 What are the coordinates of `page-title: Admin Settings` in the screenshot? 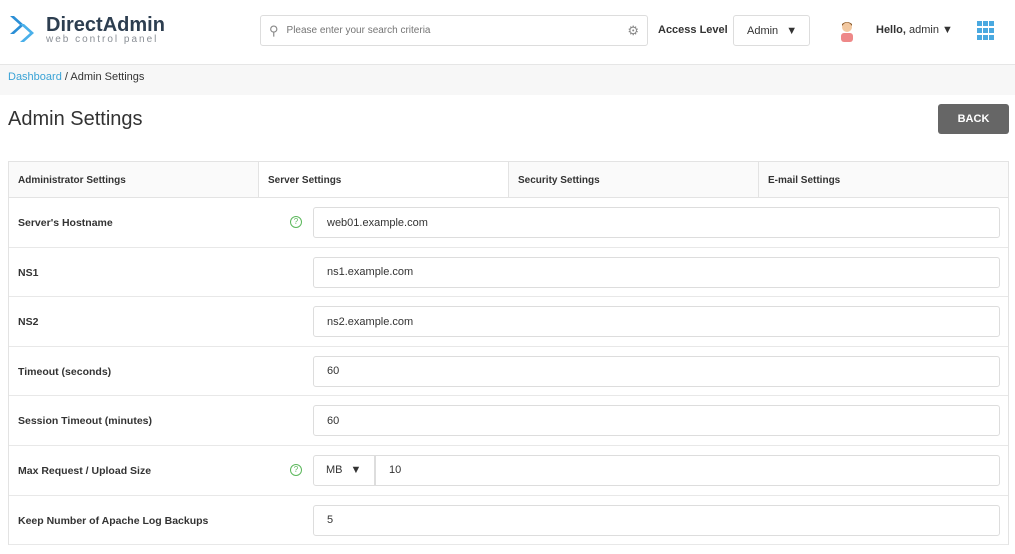 It's located at (75, 119).